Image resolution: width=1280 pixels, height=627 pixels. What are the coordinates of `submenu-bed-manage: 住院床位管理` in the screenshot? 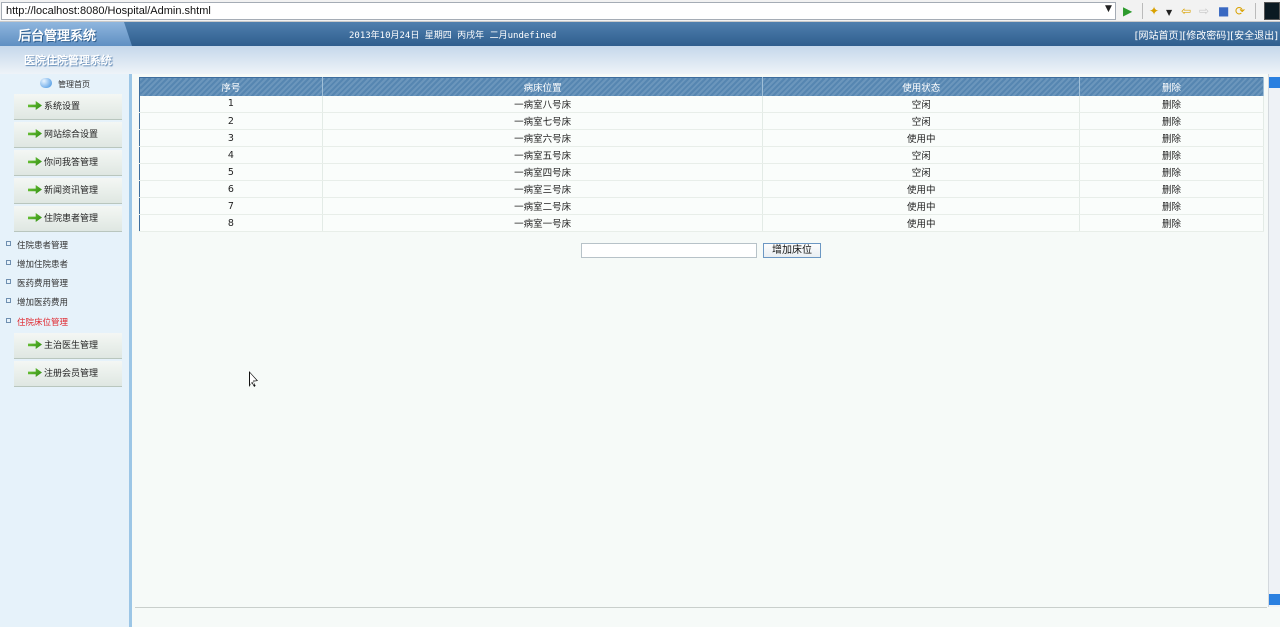 It's located at (36, 322).